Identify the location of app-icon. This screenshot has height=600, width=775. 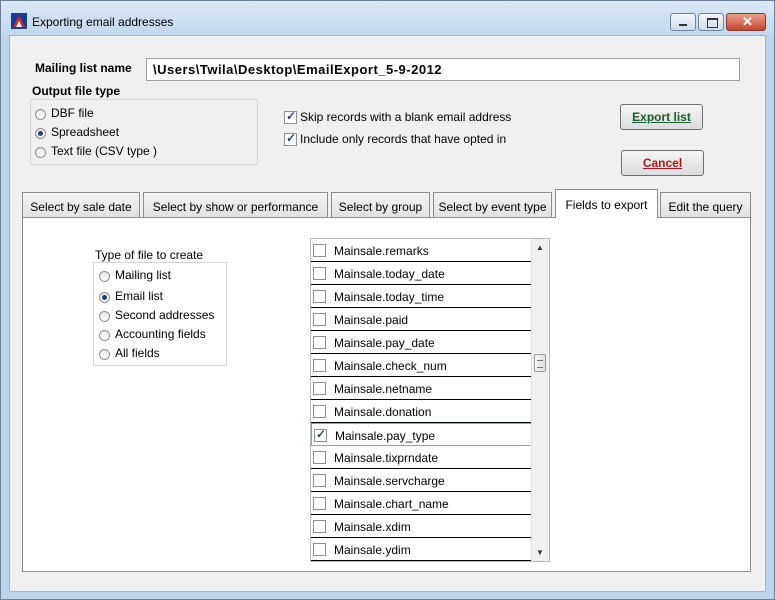
(19, 21).